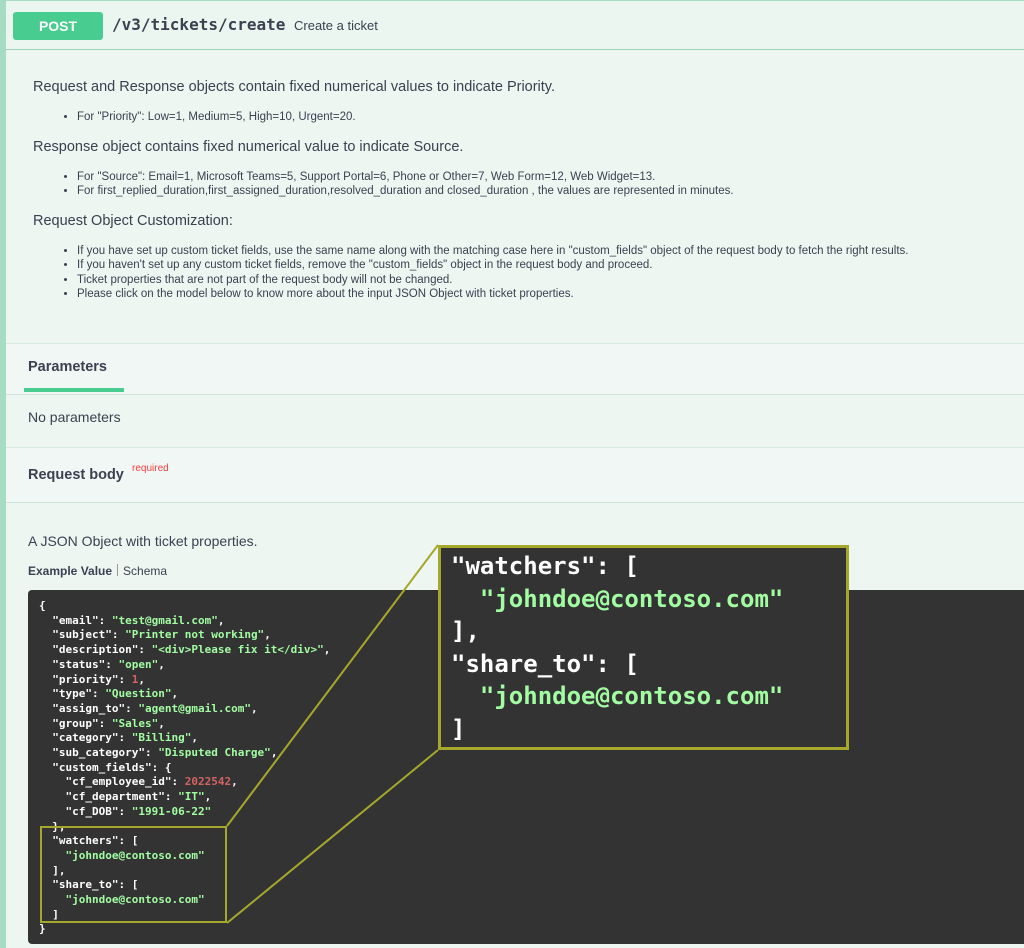 The height and width of the screenshot is (948, 1024). Describe the element at coordinates (198, 24) in the screenshot. I see `endpoint-path: /v3/tickets/create` at that location.